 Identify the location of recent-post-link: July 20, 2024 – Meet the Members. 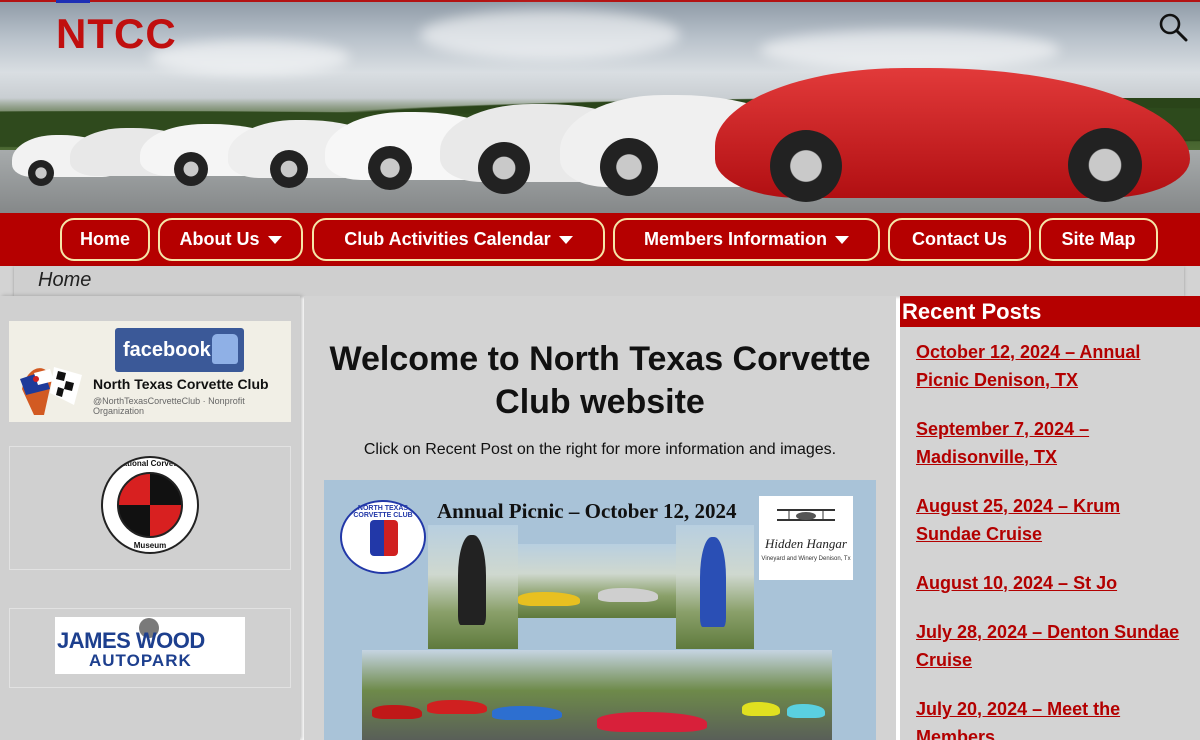
(1051, 717).